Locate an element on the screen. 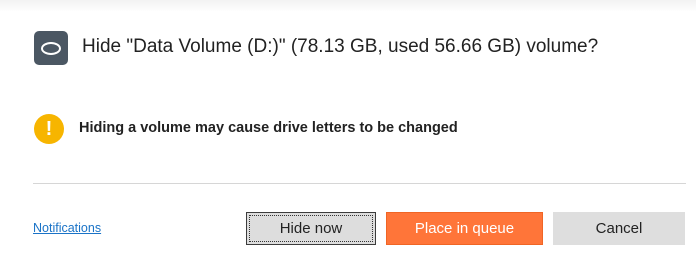  dialog-top-border is located at coordinates (348, 6).